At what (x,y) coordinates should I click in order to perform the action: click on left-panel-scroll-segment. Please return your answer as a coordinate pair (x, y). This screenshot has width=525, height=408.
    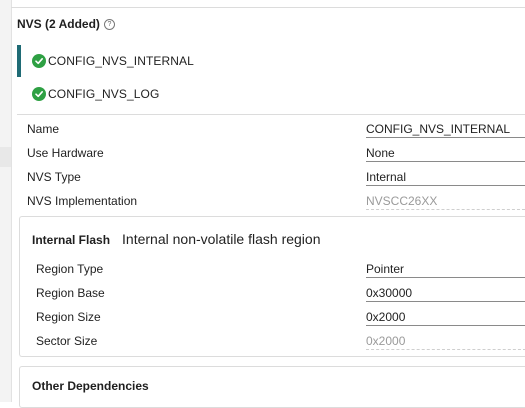
    Looking at the image, I should click on (5, 157).